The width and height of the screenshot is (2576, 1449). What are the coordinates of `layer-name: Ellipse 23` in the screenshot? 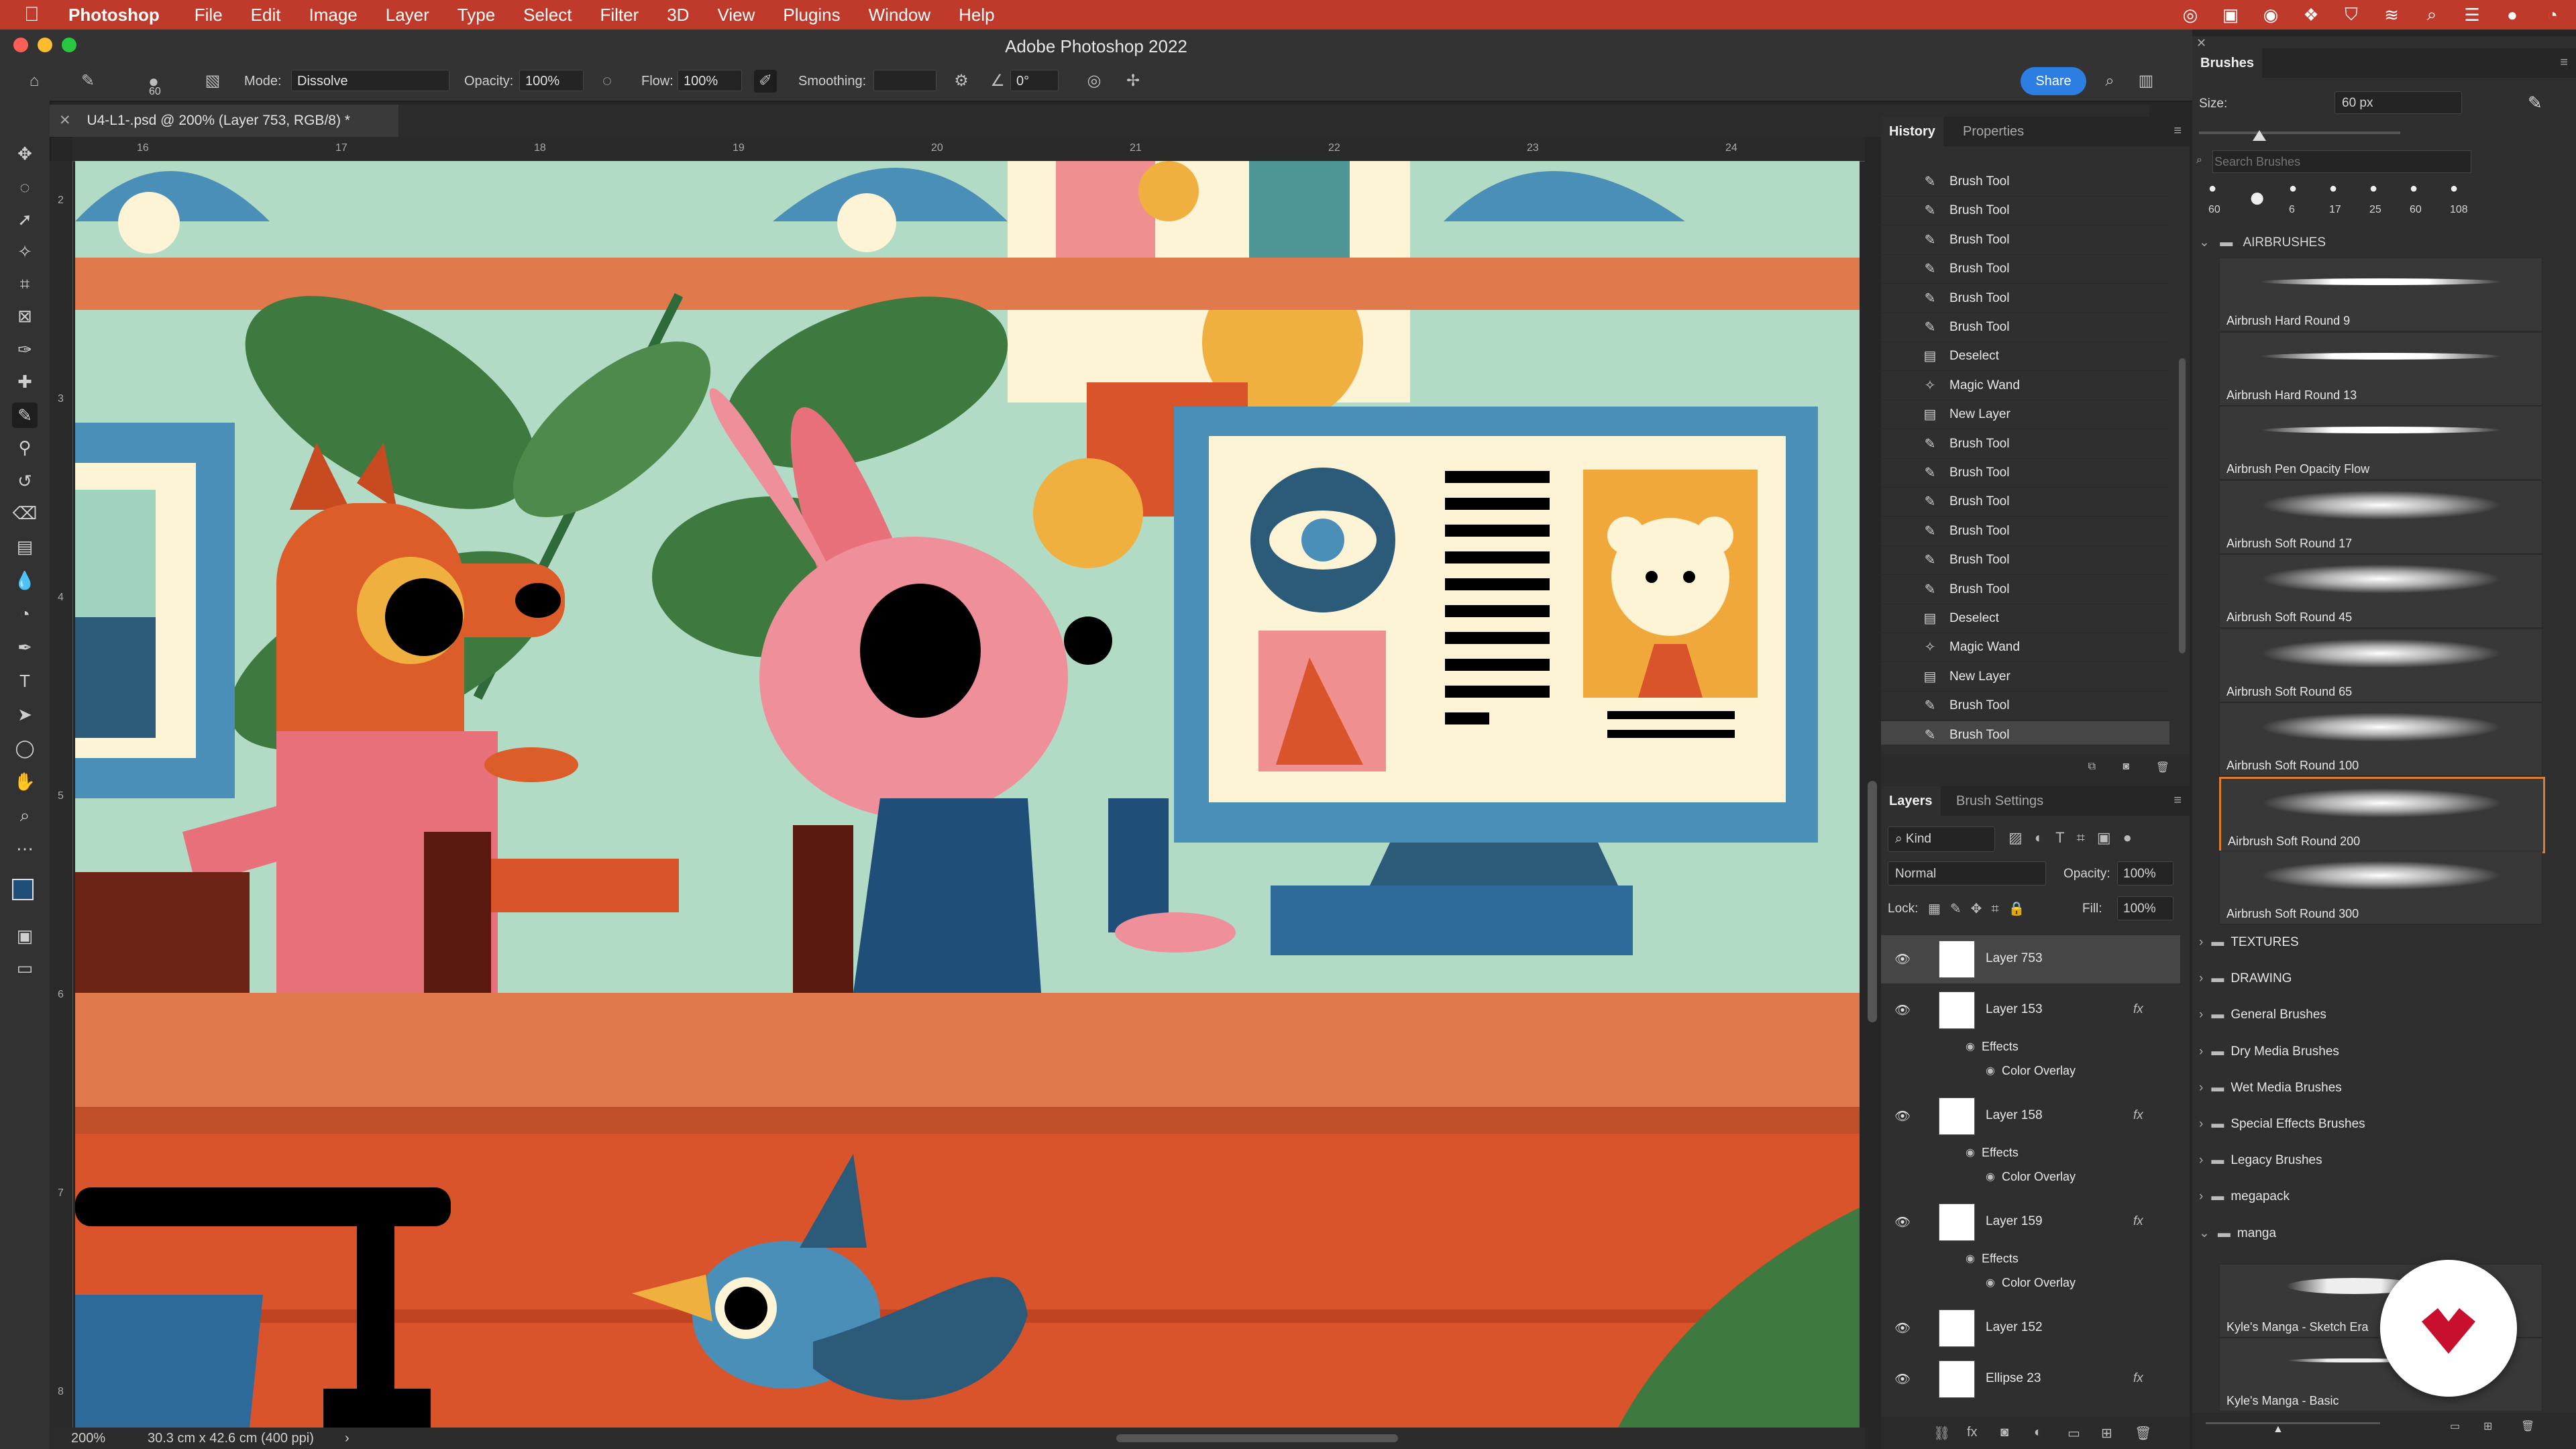 It's located at (2013, 1378).